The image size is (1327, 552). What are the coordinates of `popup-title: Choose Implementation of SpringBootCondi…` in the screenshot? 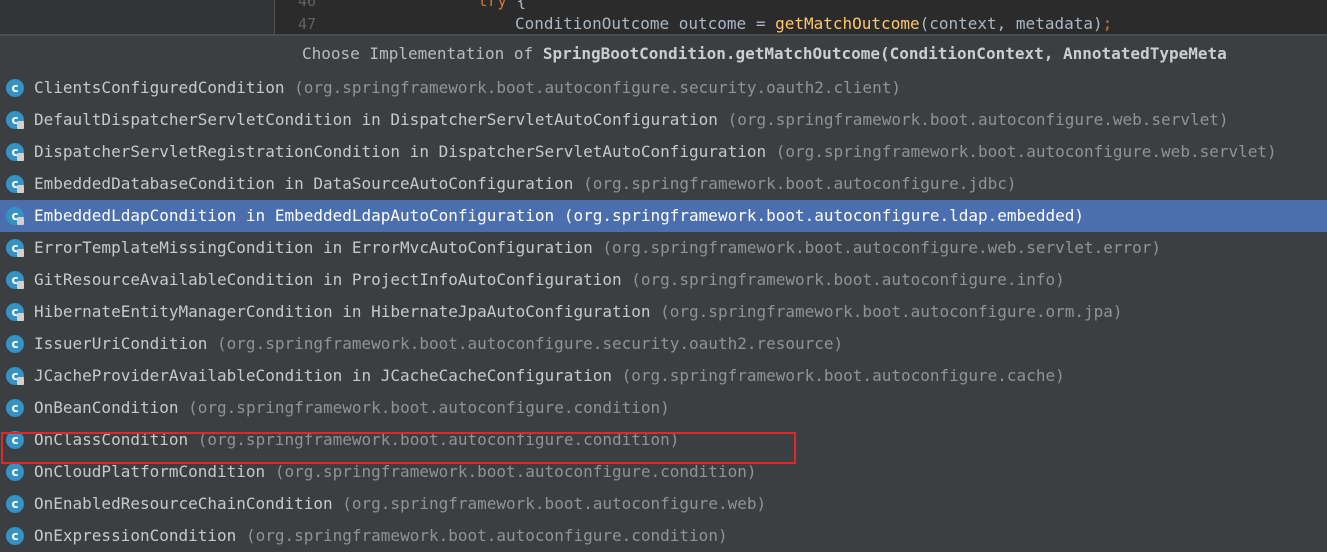 It's located at (663, 54).